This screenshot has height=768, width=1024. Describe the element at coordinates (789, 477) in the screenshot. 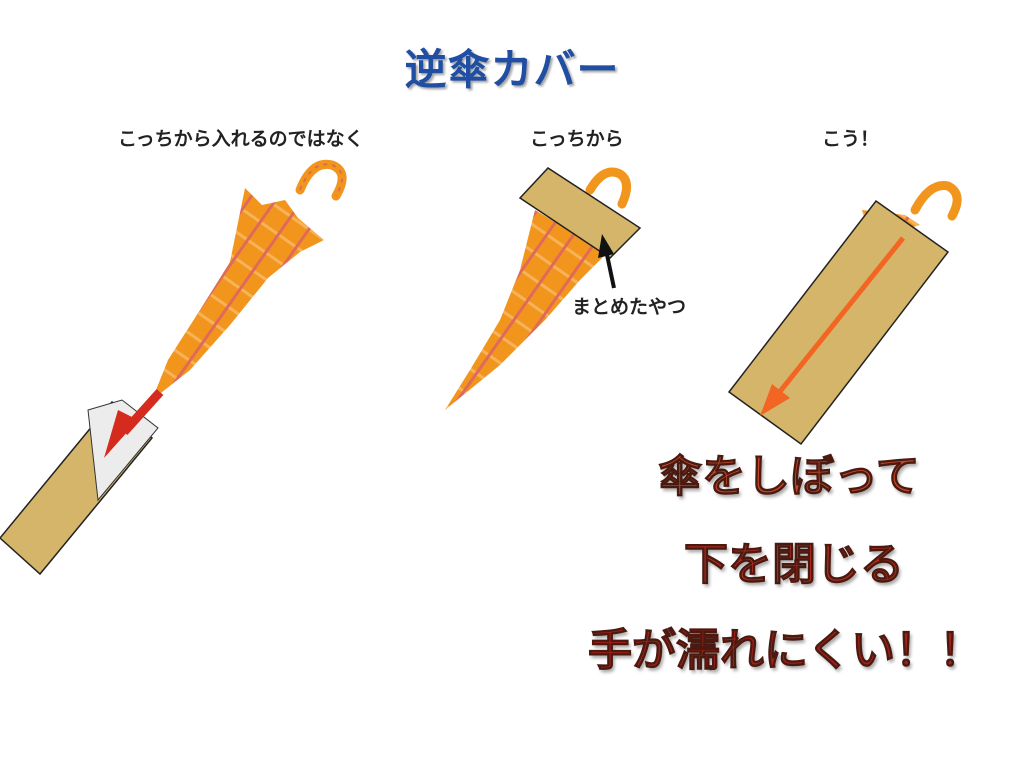

I see `caption-squeeze-umbrella: 傘をしぼって` at that location.